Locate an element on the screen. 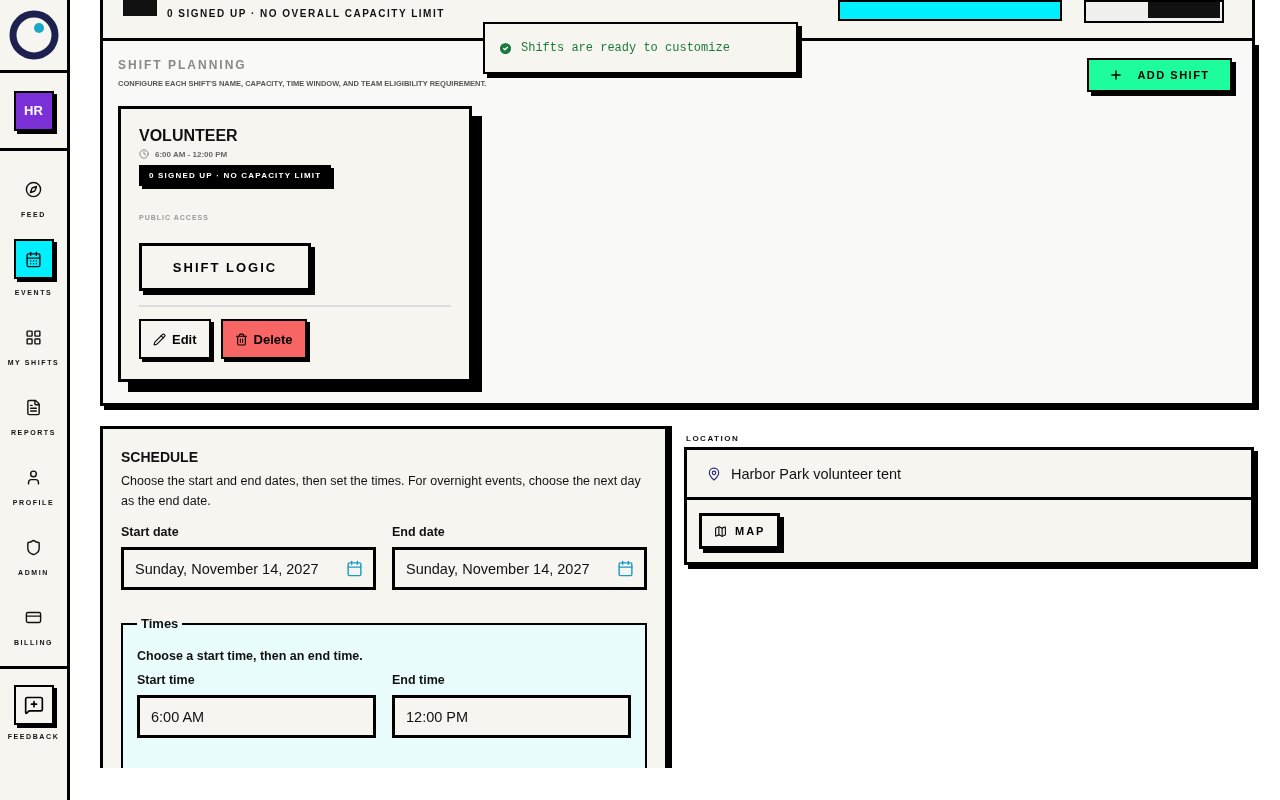 The image size is (1280, 800). field-label: End date is located at coordinates (419, 532).